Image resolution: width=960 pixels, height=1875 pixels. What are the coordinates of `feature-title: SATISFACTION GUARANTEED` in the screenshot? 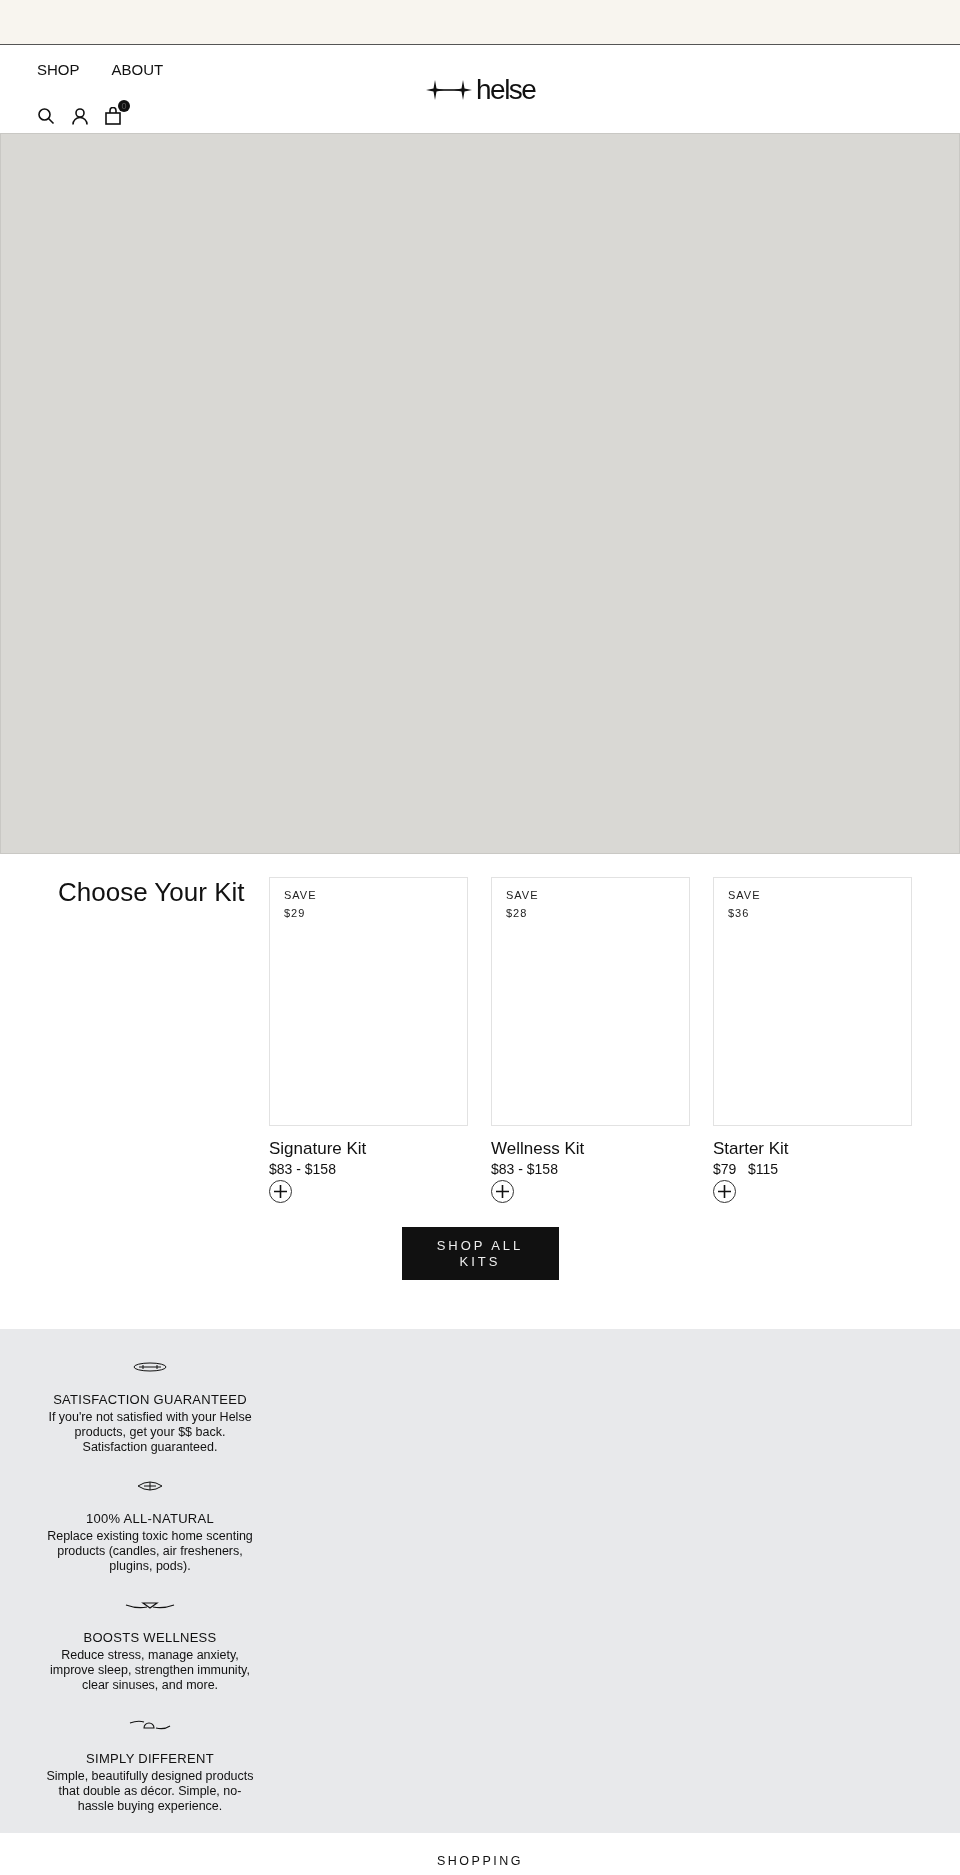 It's located at (150, 1399).